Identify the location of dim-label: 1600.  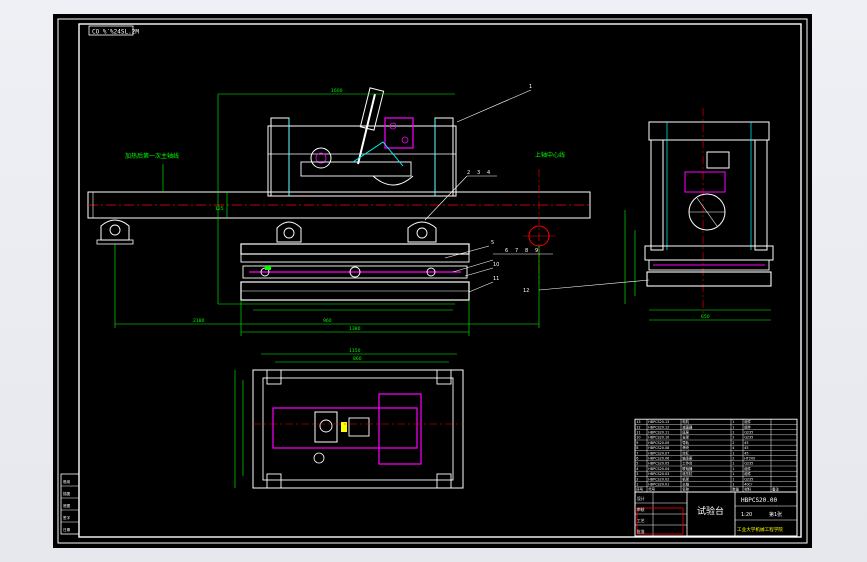
(337, 91).